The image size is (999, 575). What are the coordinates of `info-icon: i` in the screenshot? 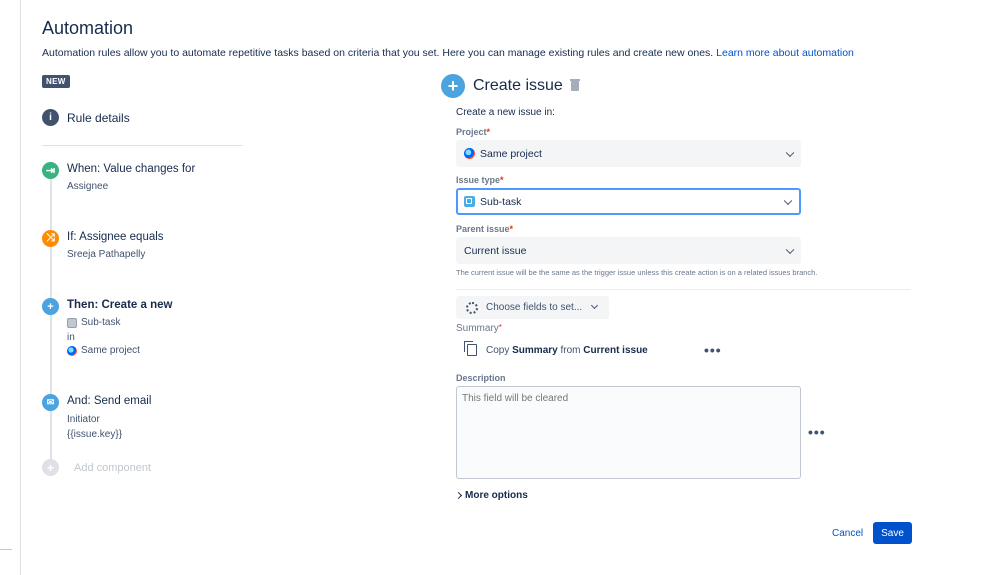 It's located at (50, 117).